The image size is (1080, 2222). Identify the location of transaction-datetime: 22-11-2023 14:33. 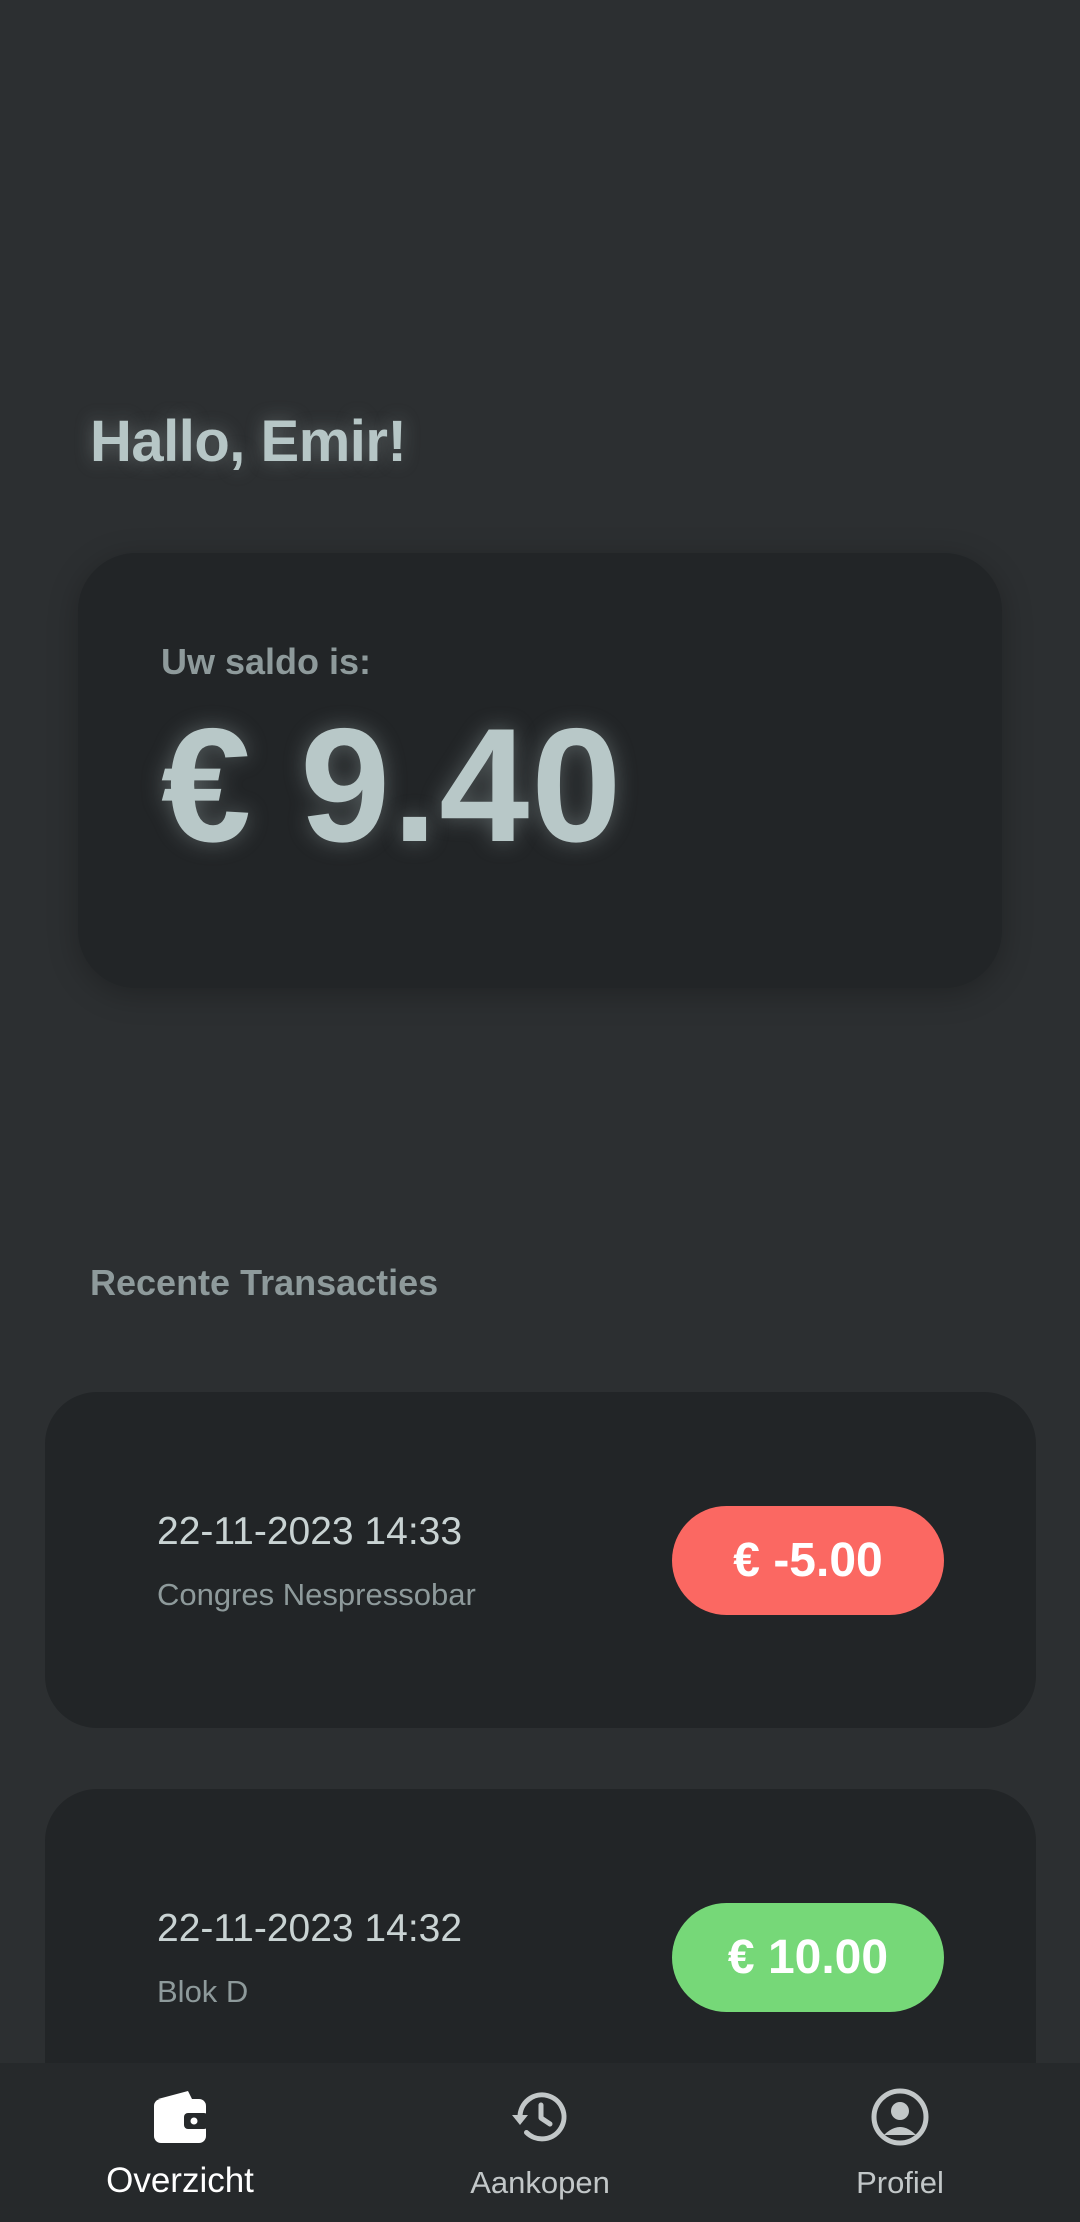
(310, 1531).